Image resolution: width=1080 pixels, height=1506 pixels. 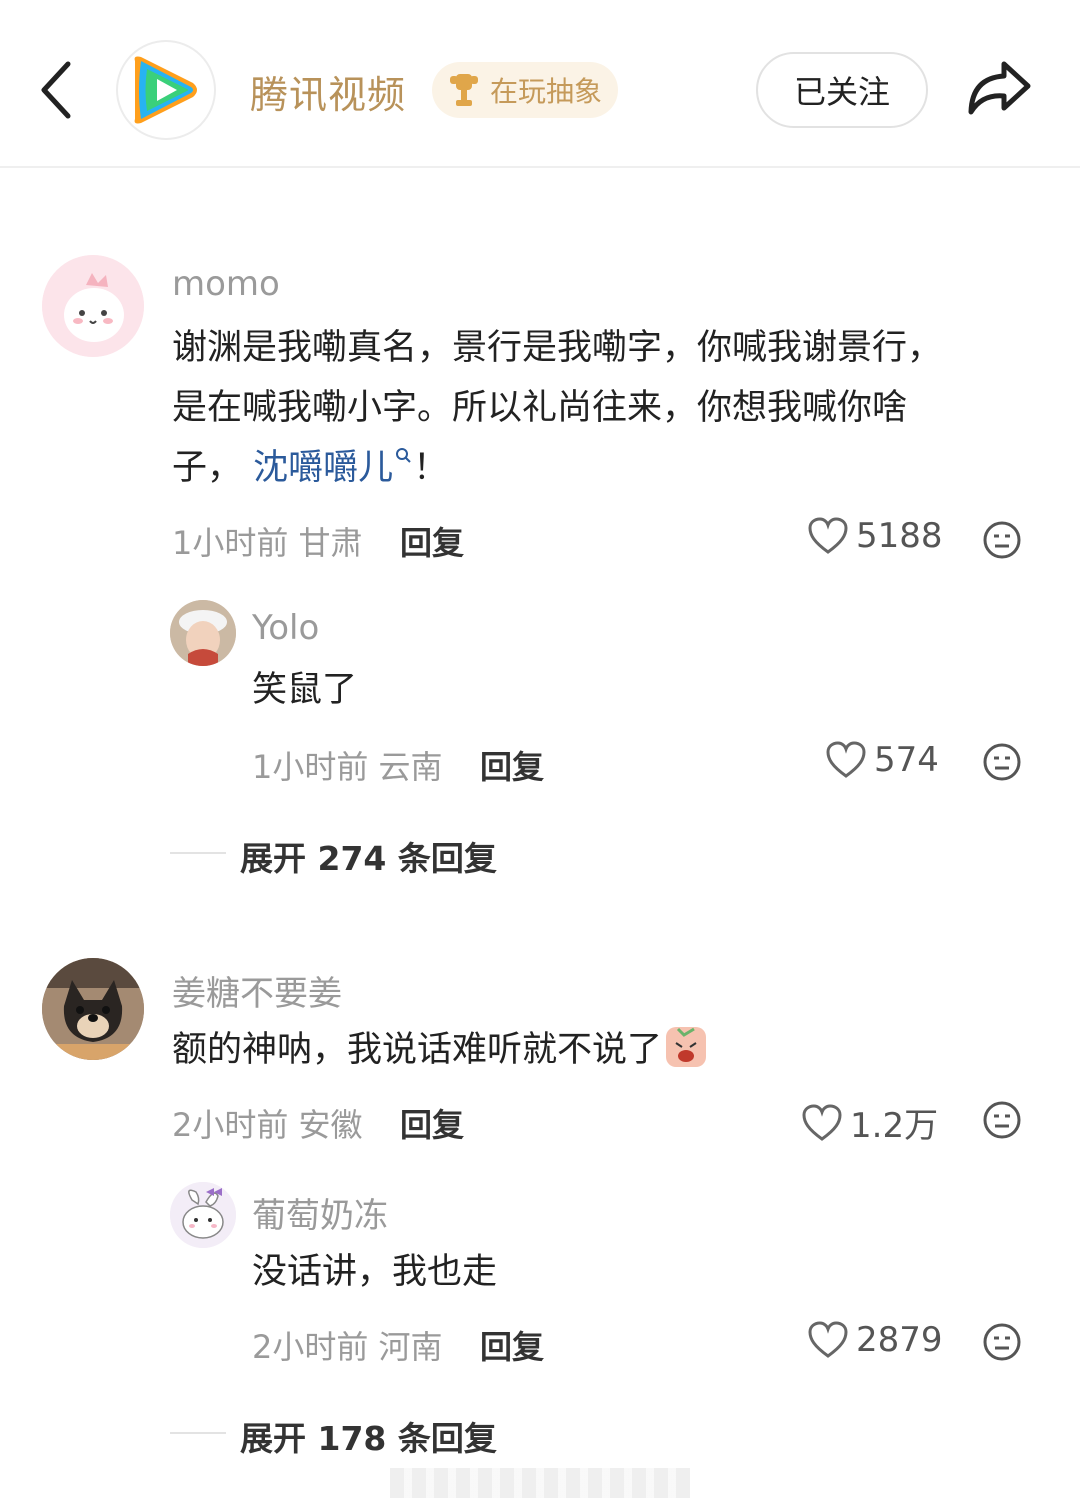 What do you see at coordinates (267, 1125) in the screenshot?
I see `comment-time-location: 2小时前 安徽` at bounding box center [267, 1125].